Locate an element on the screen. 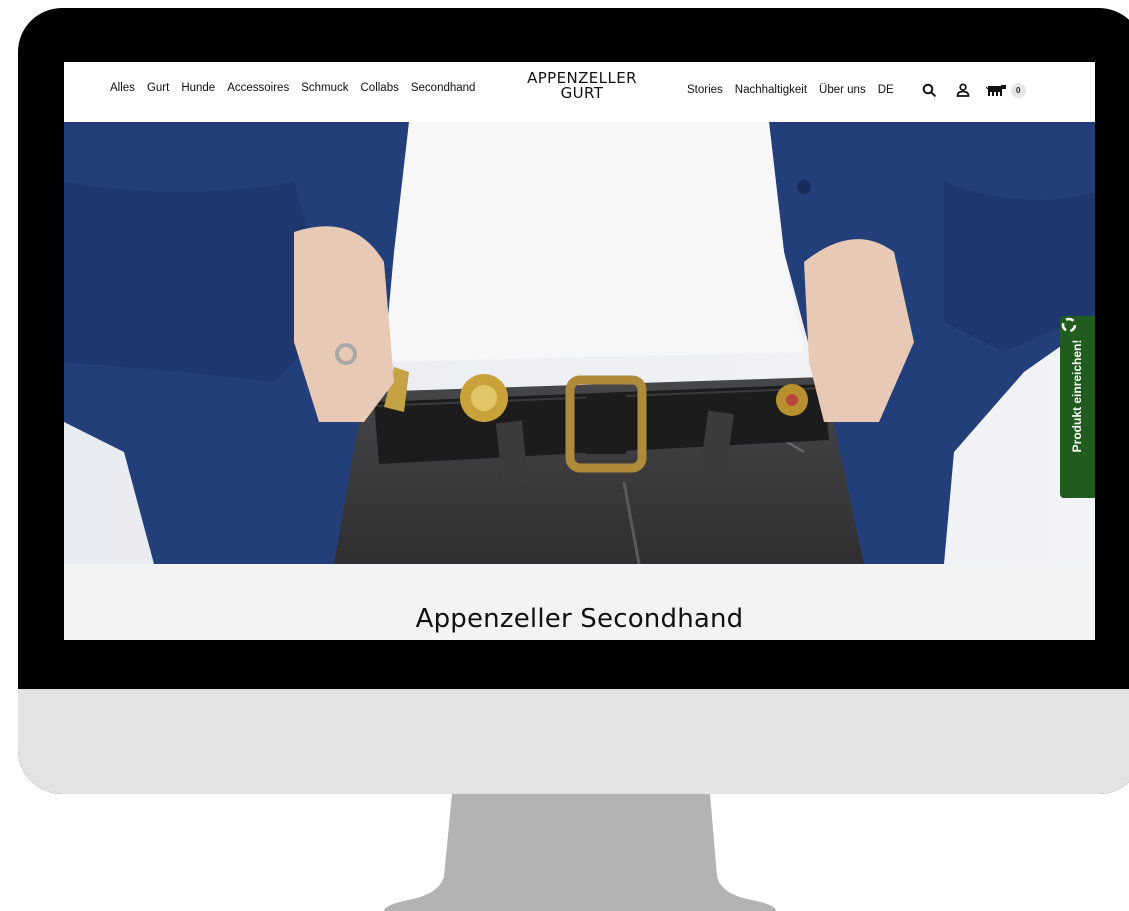 This screenshot has width=1129, height=911. nav-item-nachhaltigkeit: Nachhaltigkeit is located at coordinates (771, 90).